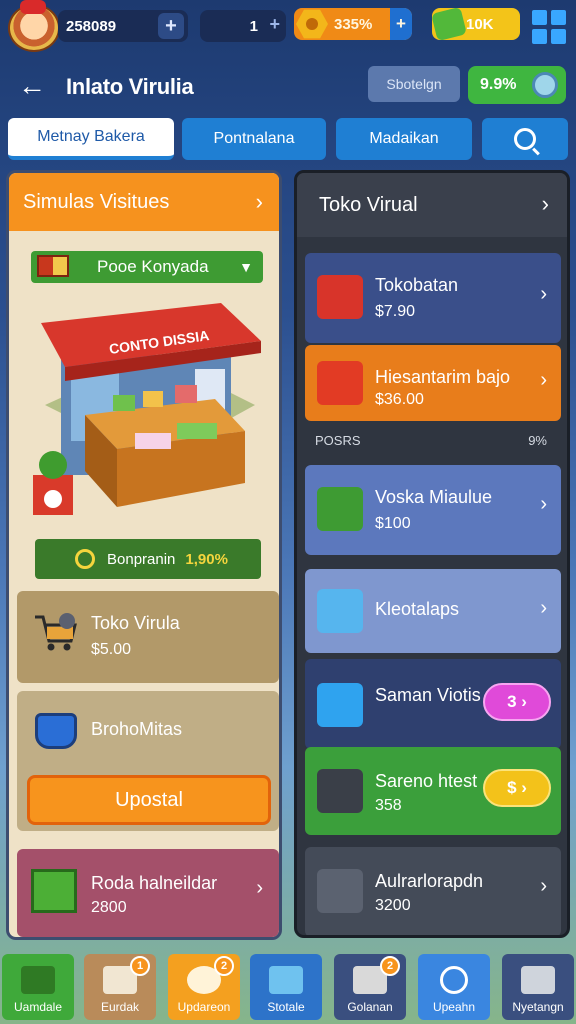 The height and width of the screenshot is (1024, 576). I want to click on promo-banner: Bonpranin 1,90%, so click(148, 559).